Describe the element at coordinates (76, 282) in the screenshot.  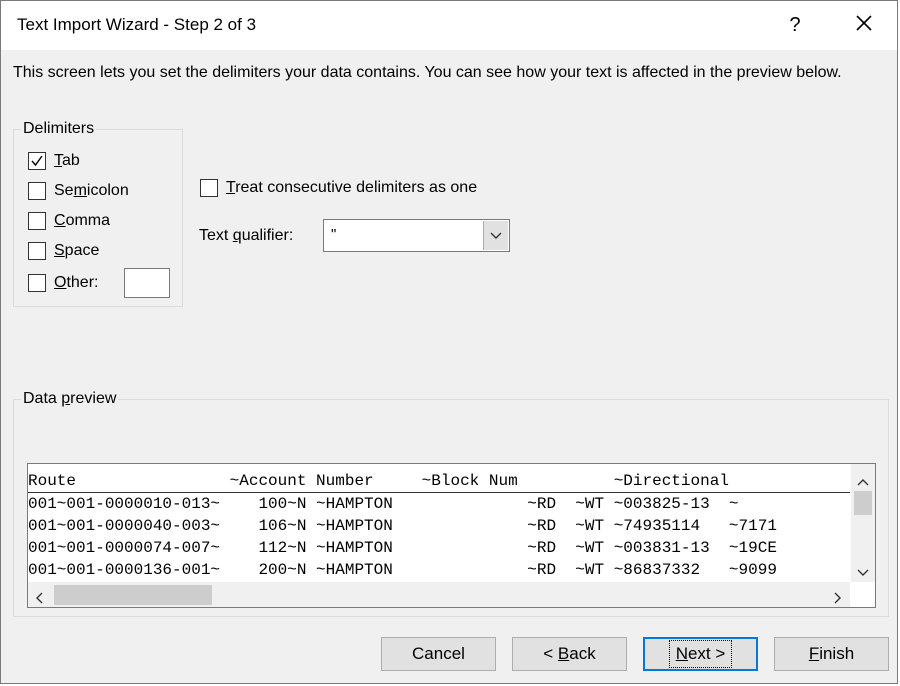
I see `other-label: Other:` at that location.